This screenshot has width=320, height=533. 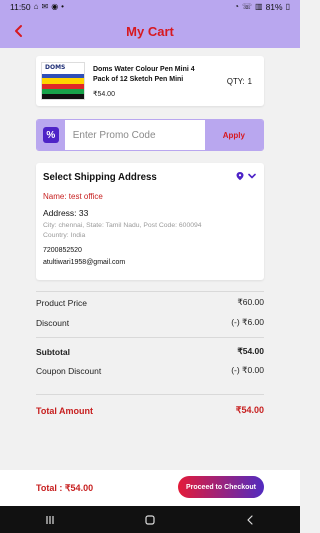 What do you see at coordinates (104, 94) in the screenshot?
I see `product-price: ₹54.00` at bounding box center [104, 94].